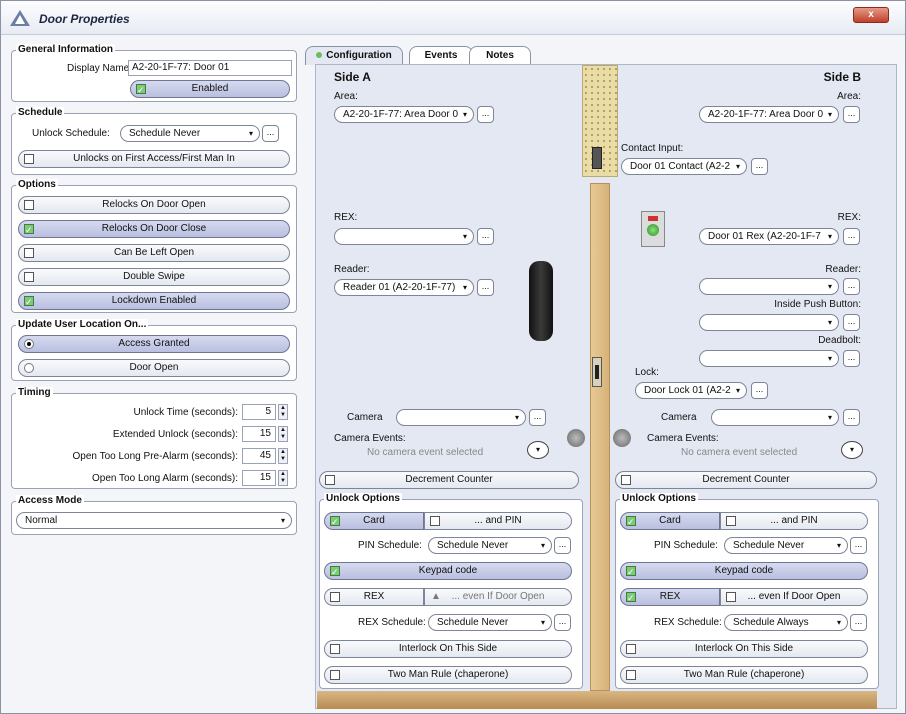 The height and width of the screenshot is (714, 906). I want to click on side-a-card-toggle: Card, so click(374, 521).